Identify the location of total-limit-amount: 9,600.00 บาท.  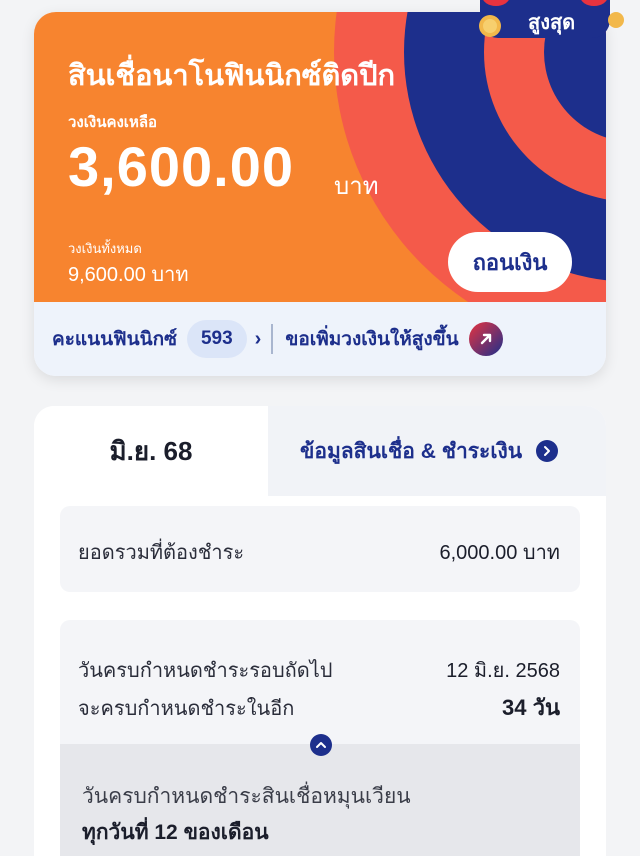
(128, 275).